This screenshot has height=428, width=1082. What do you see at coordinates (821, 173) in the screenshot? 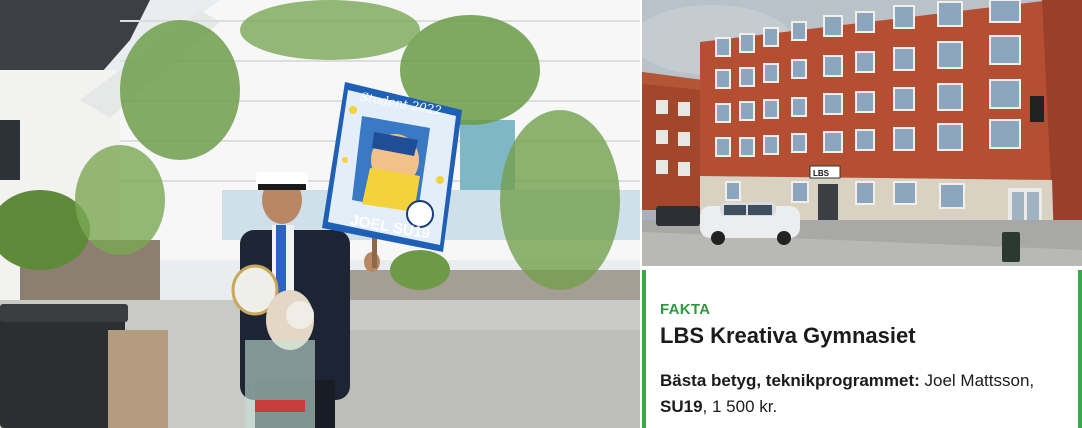
I see `building-sign-text: LBS` at bounding box center [821, 173].